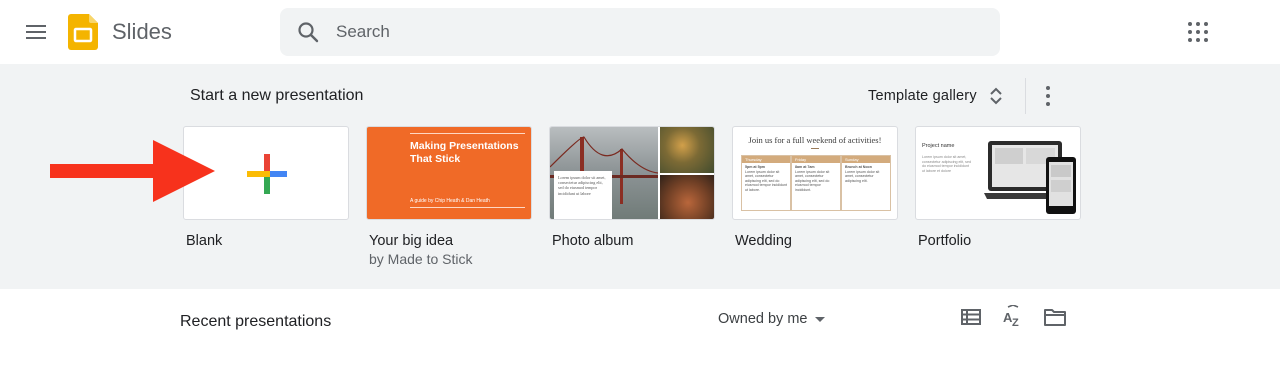 Image resolution: width=1280 pixels, height=370 pixels. What do you see at coordinates (142, 32) in the screenshot?
I see `app-name: Slides` at bounding box center [142, 32].